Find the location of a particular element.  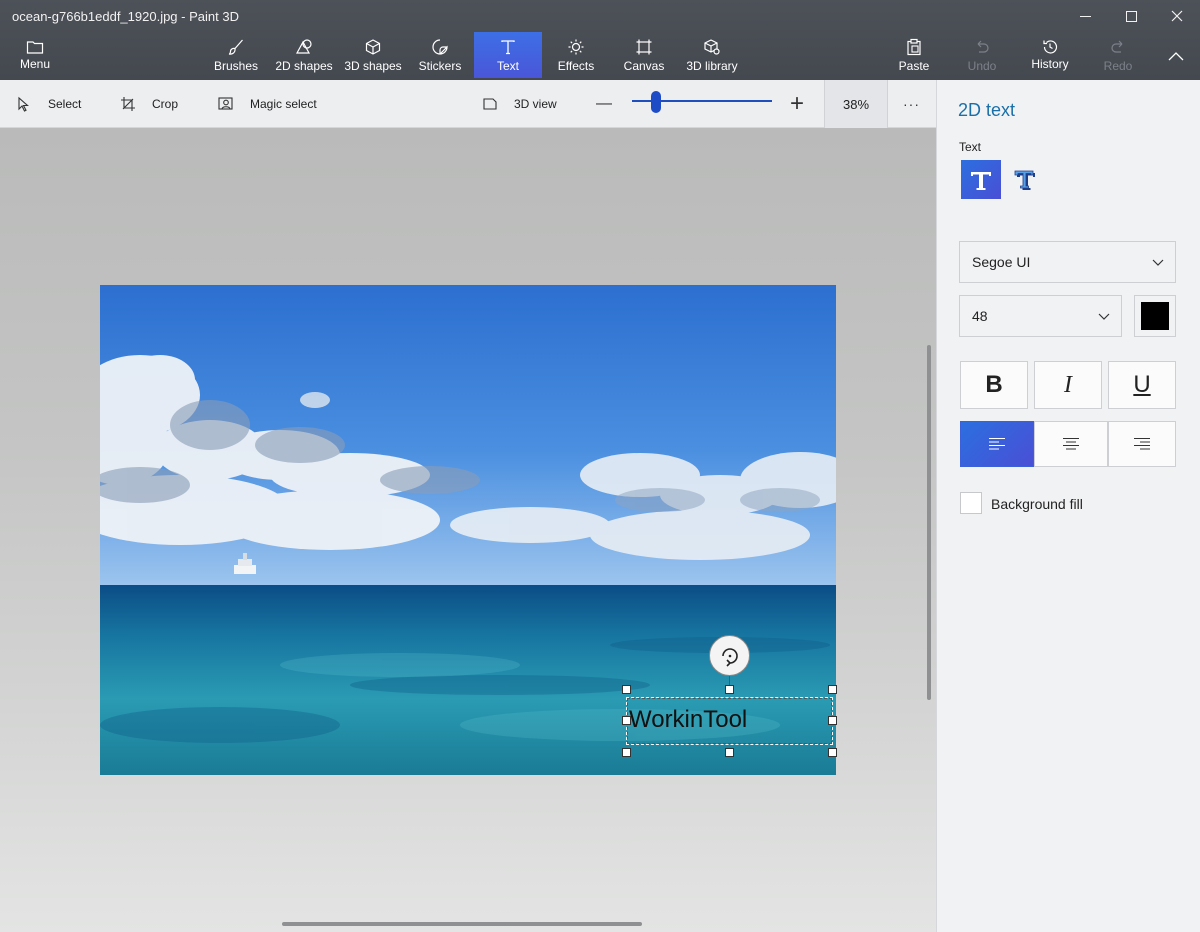

minimize-icon is located at coordinates (1085, 16).